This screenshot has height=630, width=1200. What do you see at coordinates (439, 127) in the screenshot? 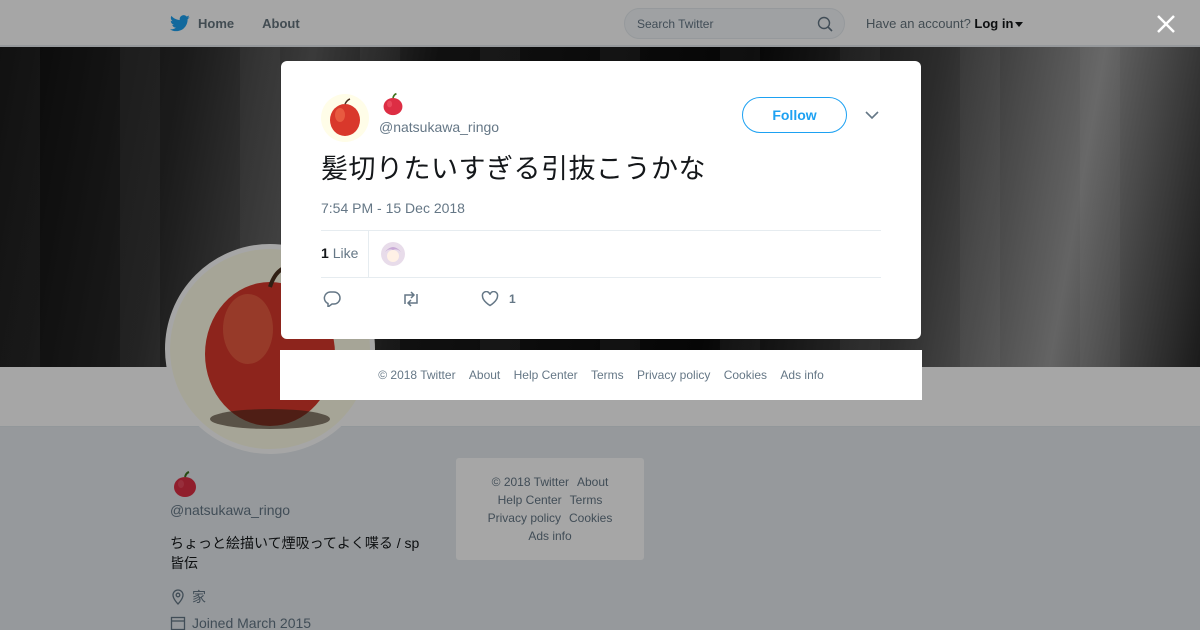
I see `tweet-author-handle: @natsukawa_ringo` at bounding box center [439, 127].